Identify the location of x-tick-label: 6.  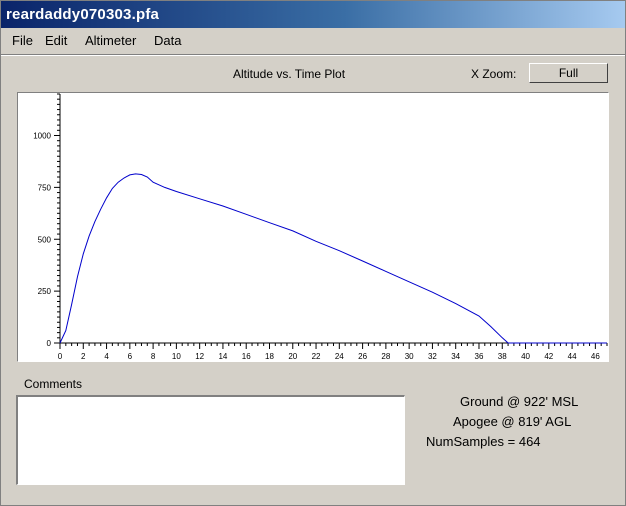
(130, 356).